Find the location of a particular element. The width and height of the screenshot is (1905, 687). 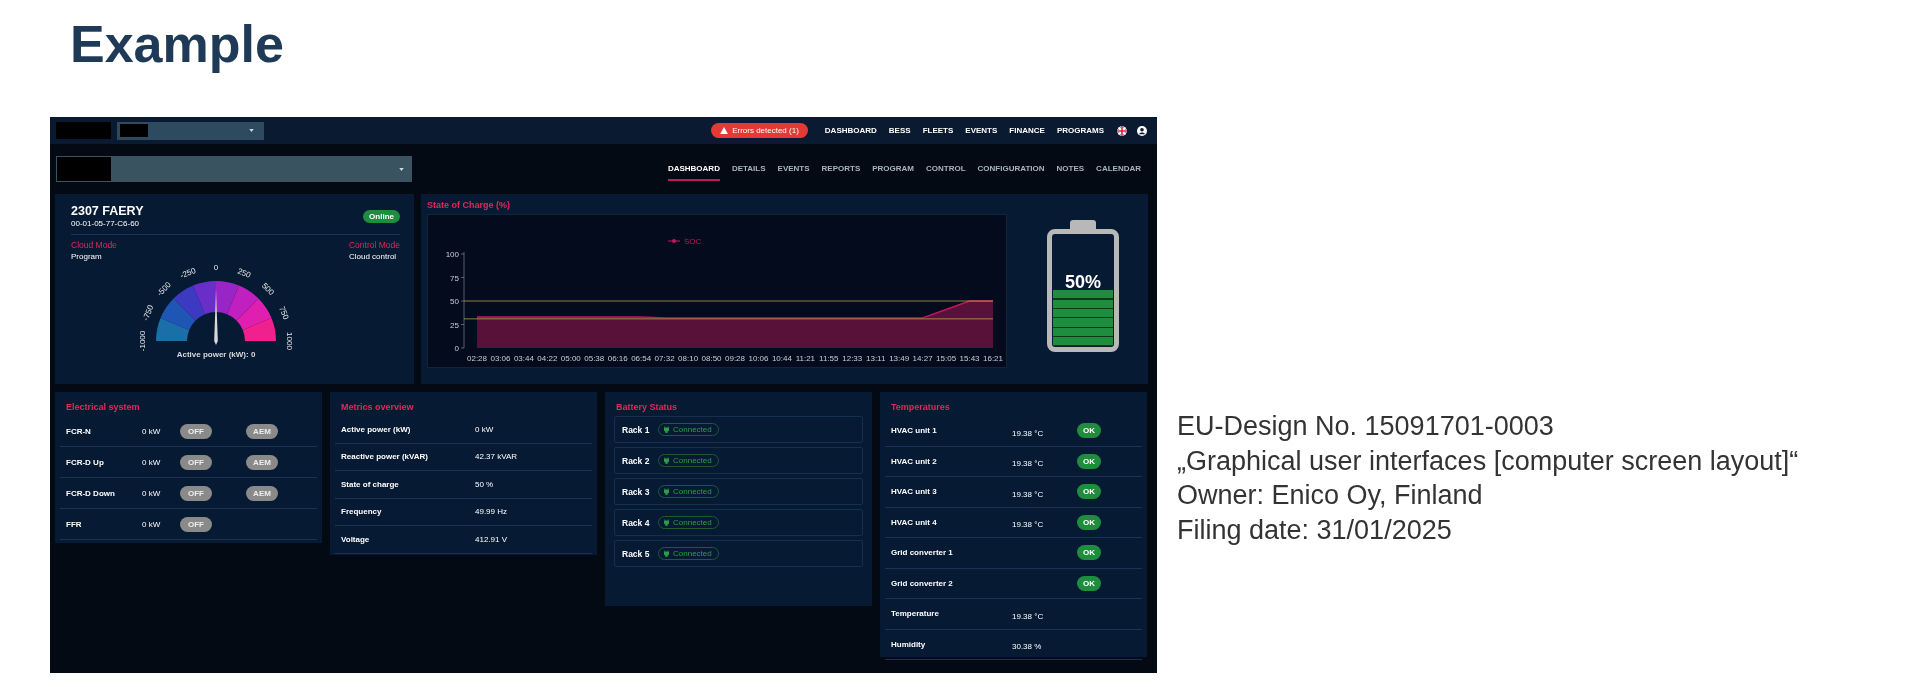

tab: CONTROL is located at coordinates (946, 169).